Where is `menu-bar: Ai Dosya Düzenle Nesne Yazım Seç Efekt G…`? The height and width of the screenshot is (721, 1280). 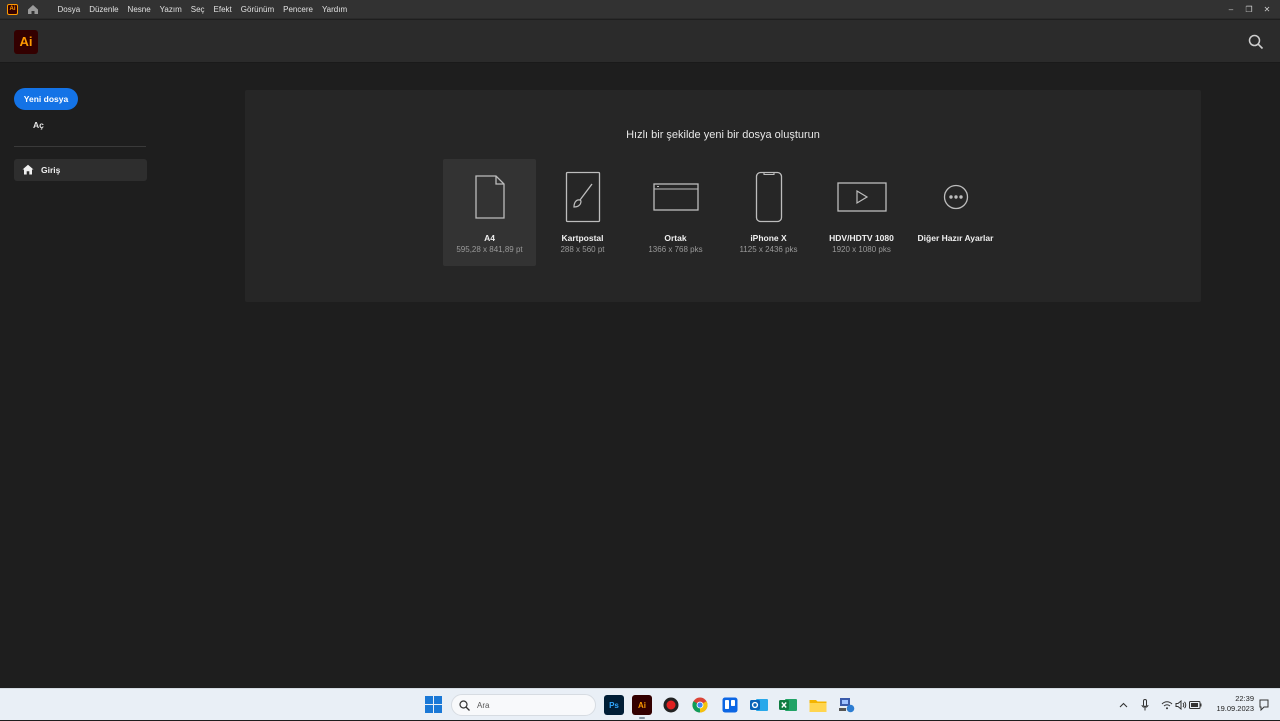 menu-bar: Ai Dosya Düzenle Nesne Yazım Seç Efekt G… is located at coordinates (640, 9).